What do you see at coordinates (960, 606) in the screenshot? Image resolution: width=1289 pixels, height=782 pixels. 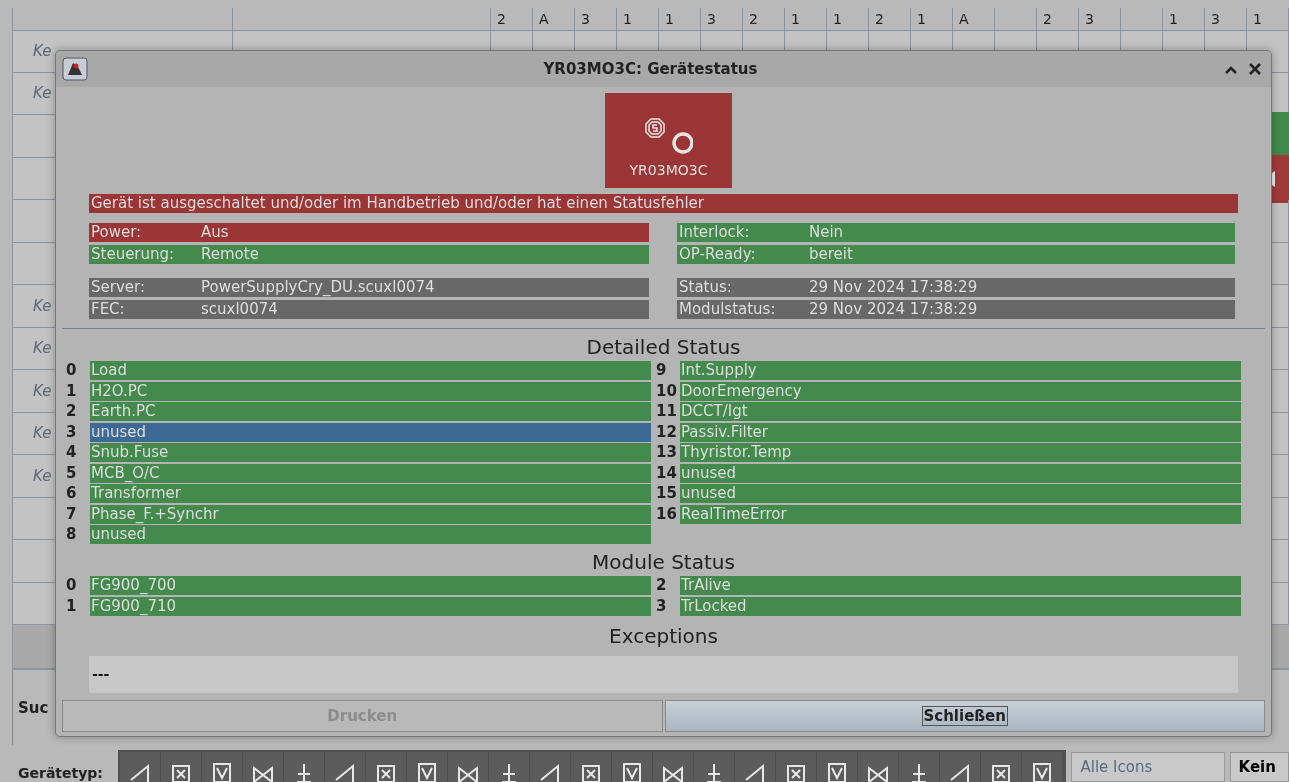 I see `status-bar: TrLocked` at bounding box center [960, 606].